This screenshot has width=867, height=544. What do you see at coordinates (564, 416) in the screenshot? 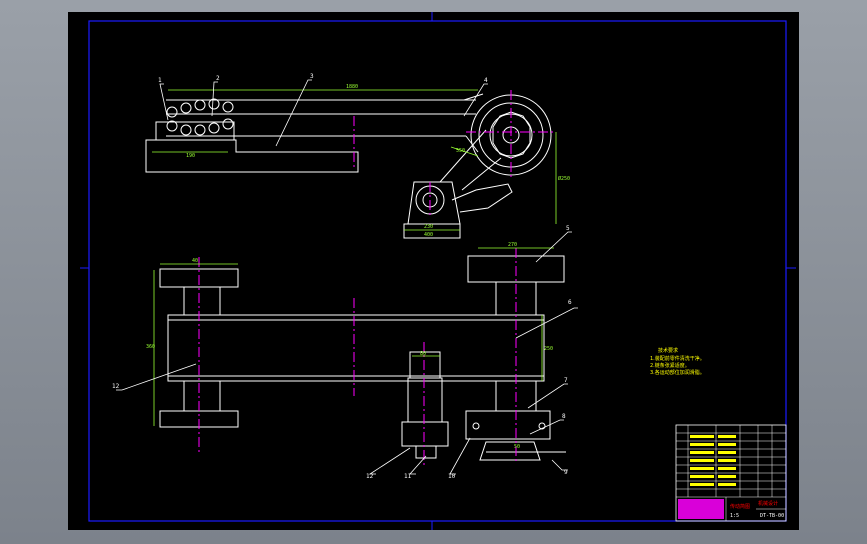
I see `balloon-8: 8` at bounding box center [564, 416].